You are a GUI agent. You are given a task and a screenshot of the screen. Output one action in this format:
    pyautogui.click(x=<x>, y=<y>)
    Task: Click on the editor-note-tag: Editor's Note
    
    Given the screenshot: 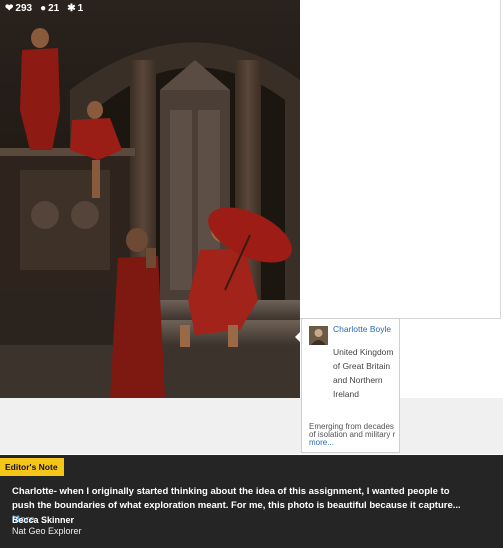 What is the action you would take?
    pyautogui.click(x=32, y=467)
    